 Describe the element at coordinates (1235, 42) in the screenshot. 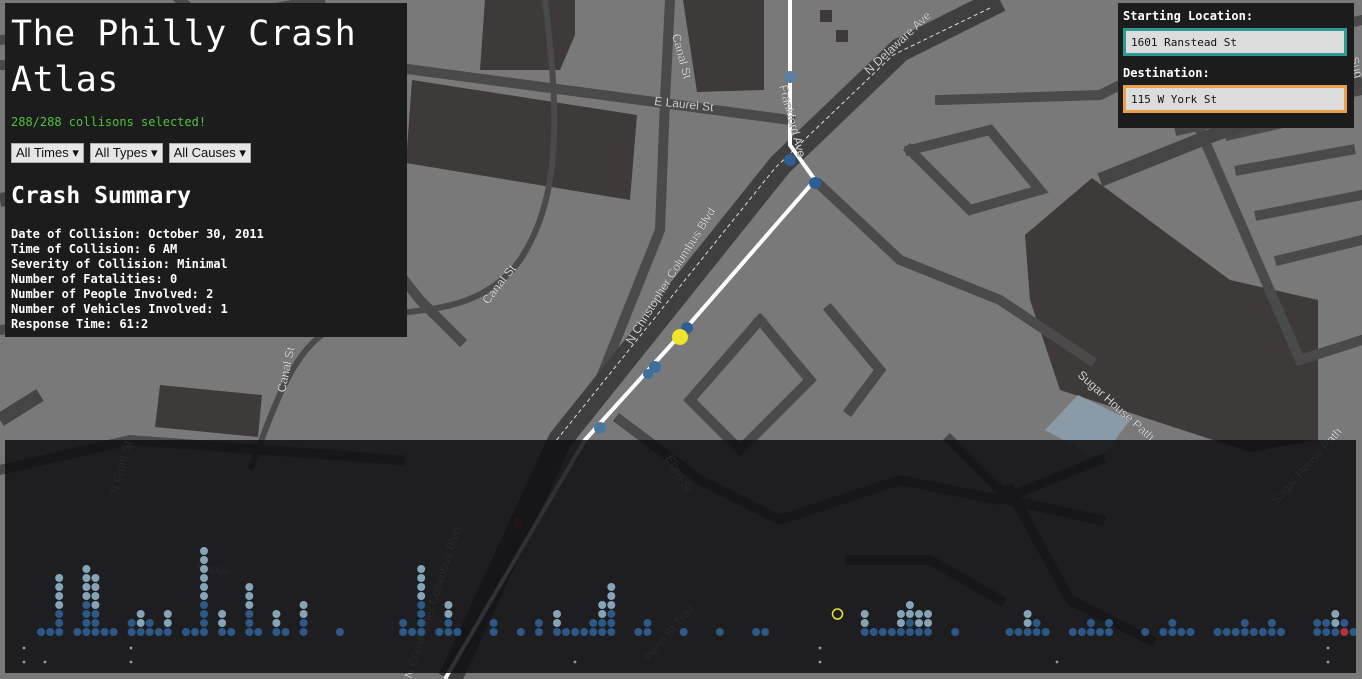

I see `start-location-input` at that location.